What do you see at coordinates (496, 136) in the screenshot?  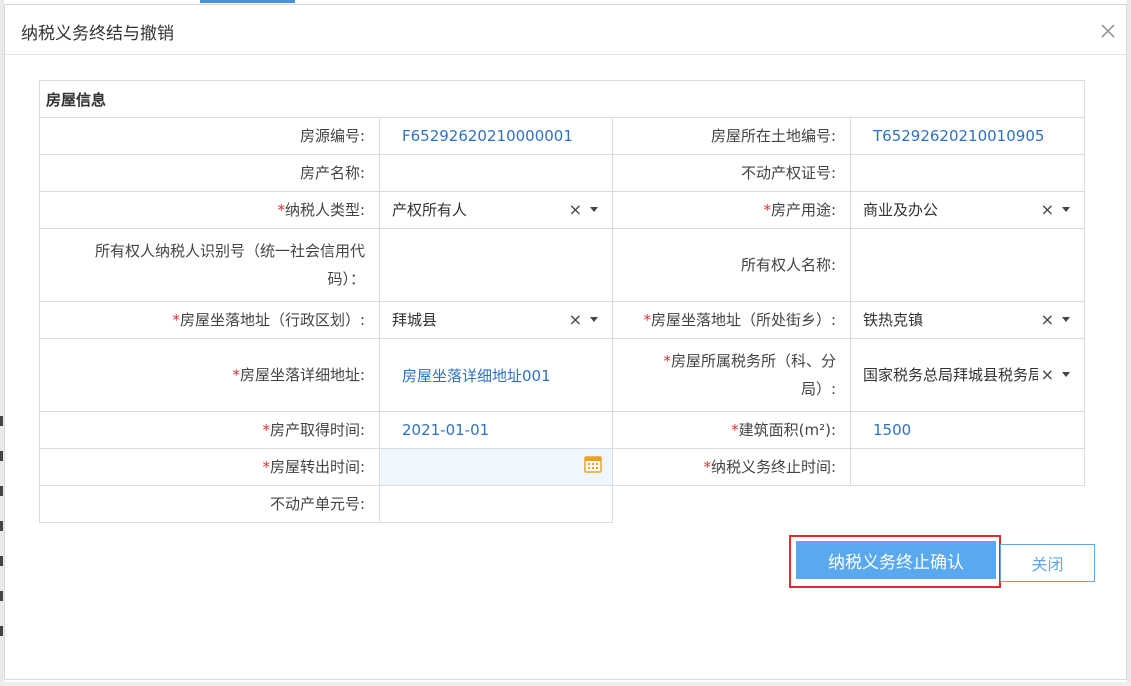 I see `house-source-no-value: F65292620210000001` at bounding box center [496, 136].